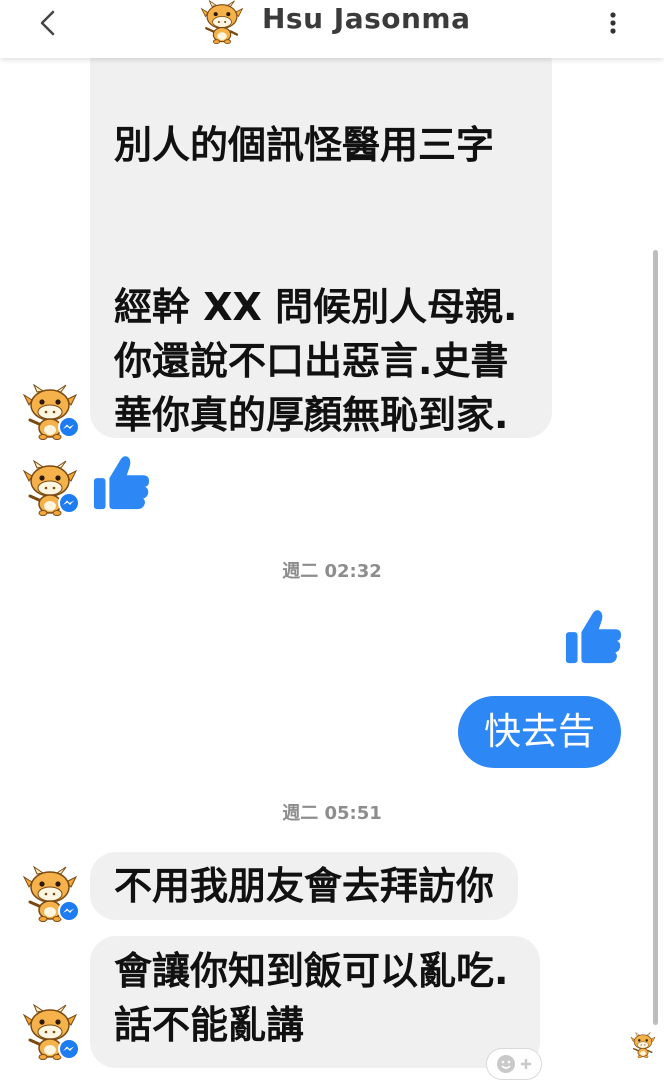 The height and width of the screenshot is (1080, 664). What do you see at coordinates (366, 18) in the screenshot?
I see `contact-name: Hsu Jasonma` at bounding box center [366, 18].